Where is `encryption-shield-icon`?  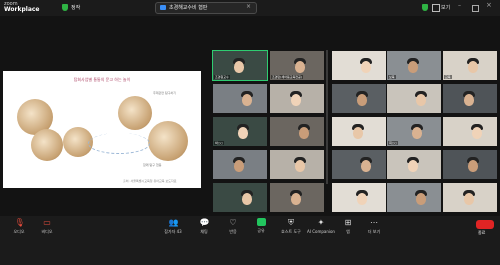
encryption-shield-icon is located at coordinates (425, 7).